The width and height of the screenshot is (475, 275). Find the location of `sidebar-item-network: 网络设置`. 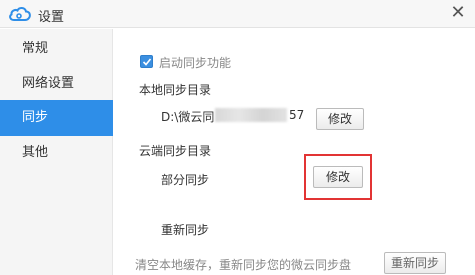

sidebar-item-network: 网络设置 is located at coordinates (56, 84).